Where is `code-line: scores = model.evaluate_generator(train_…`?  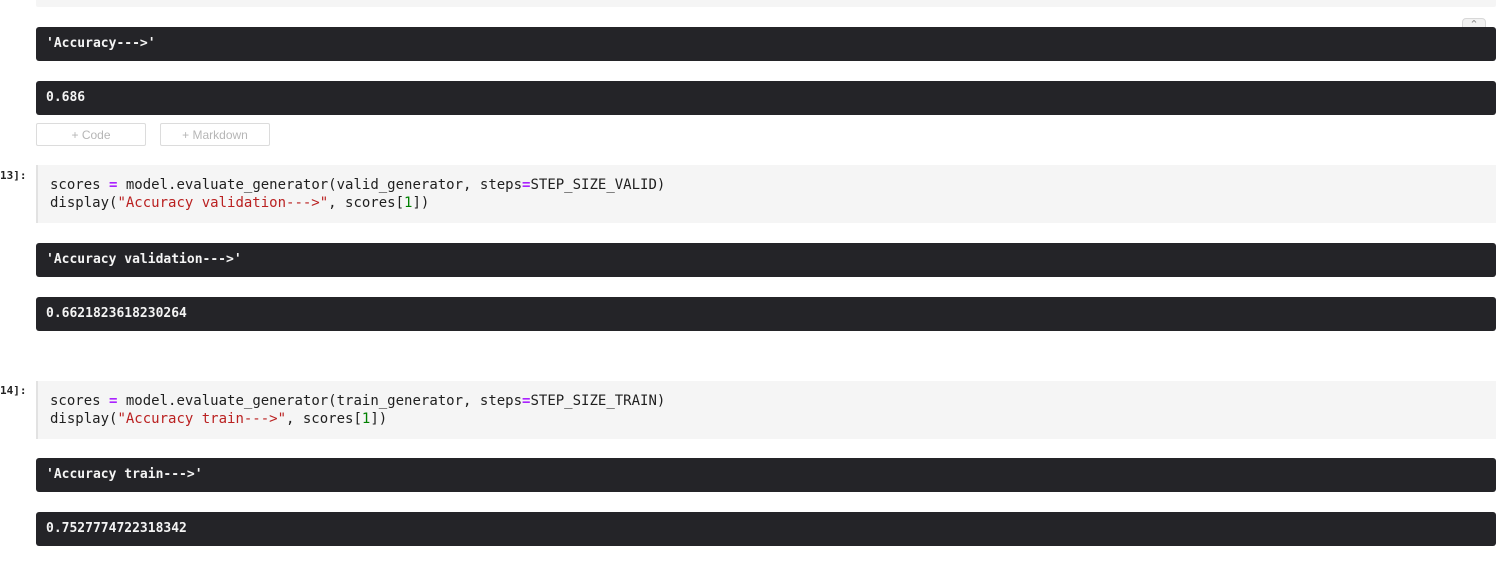
code-line: scores = model.evaluate_generator(train_… is located at coordinates (358, 401).